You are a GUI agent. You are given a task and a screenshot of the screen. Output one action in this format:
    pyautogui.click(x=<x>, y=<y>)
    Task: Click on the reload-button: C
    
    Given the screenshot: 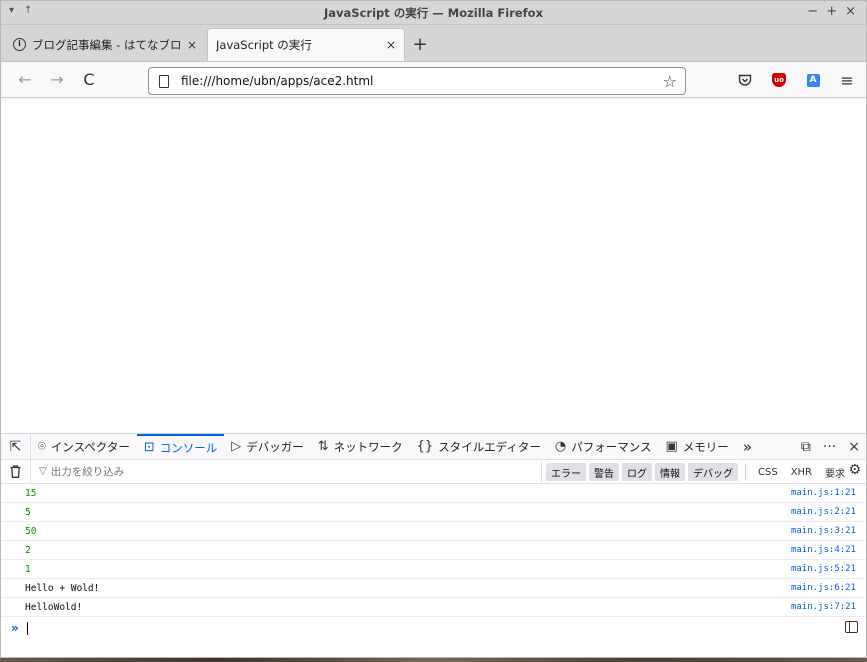 What is the action you would take?
    pyautogui.click(x=89, y=80)
    